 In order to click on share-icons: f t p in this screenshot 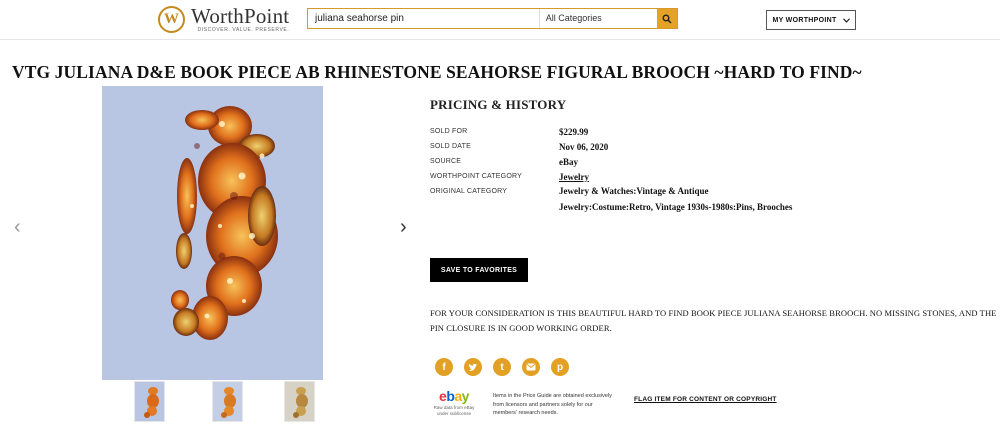, I will do `click(502, 367)`.